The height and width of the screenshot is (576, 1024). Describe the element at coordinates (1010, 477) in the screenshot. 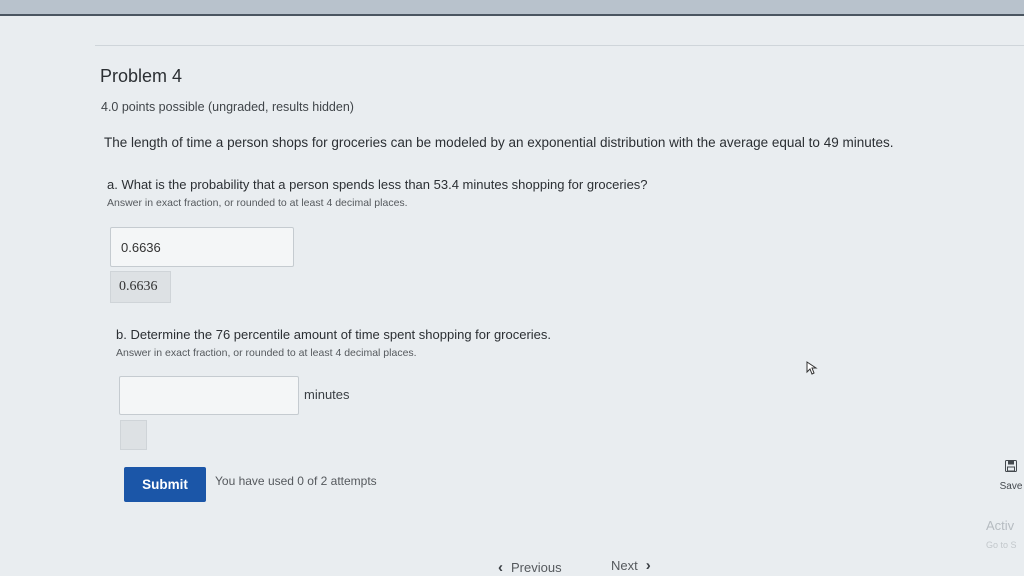

I see `save-button: Save` at that location.